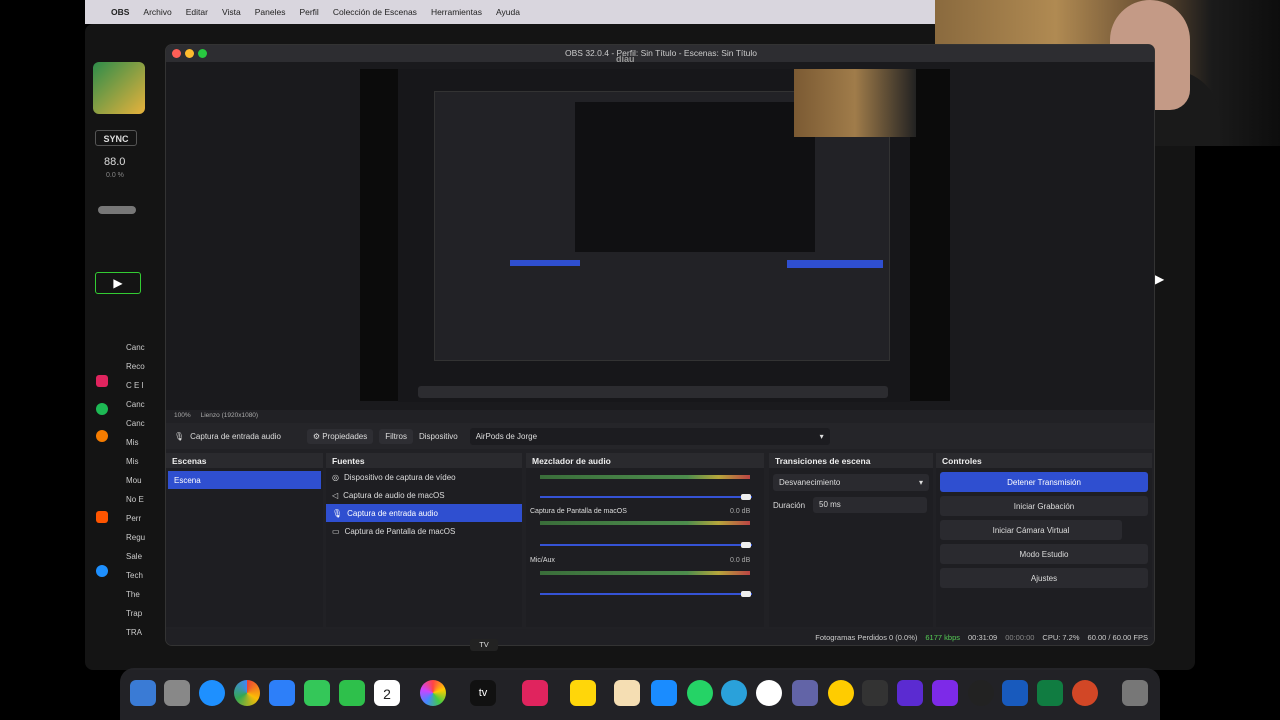  Describe the element at coordinates (102, 409) in the screenshot. I see `spotify-icon` at that location.